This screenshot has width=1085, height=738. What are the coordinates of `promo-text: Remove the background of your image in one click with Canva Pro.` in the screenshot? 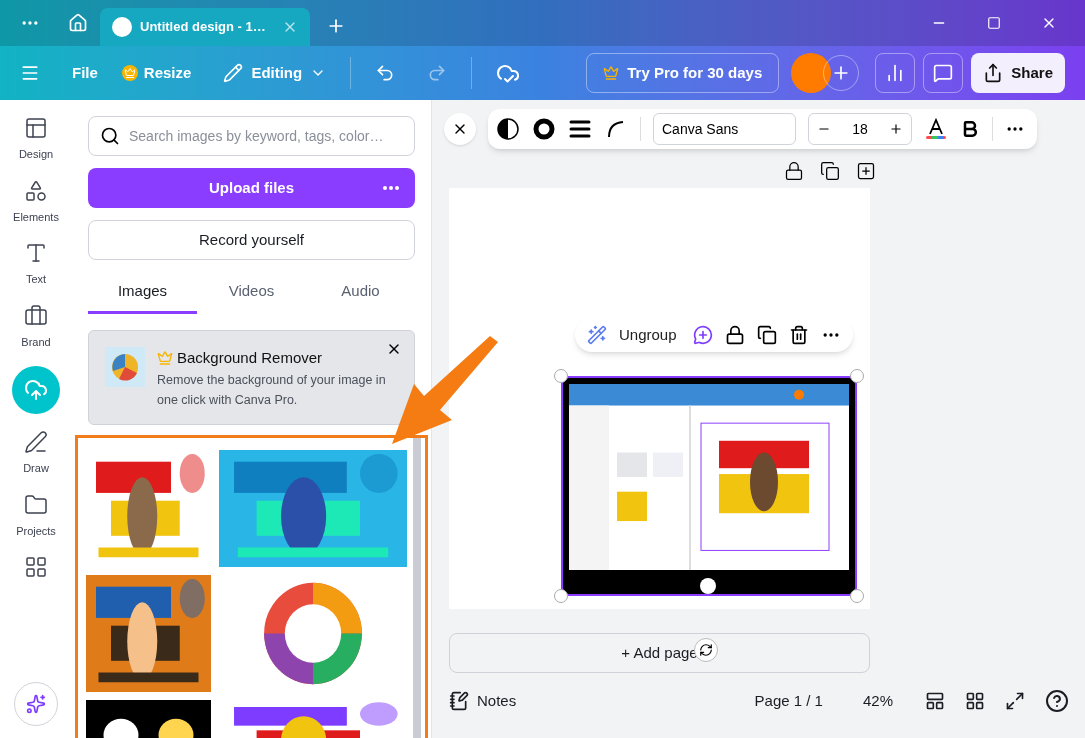 It's located at (272, 390).